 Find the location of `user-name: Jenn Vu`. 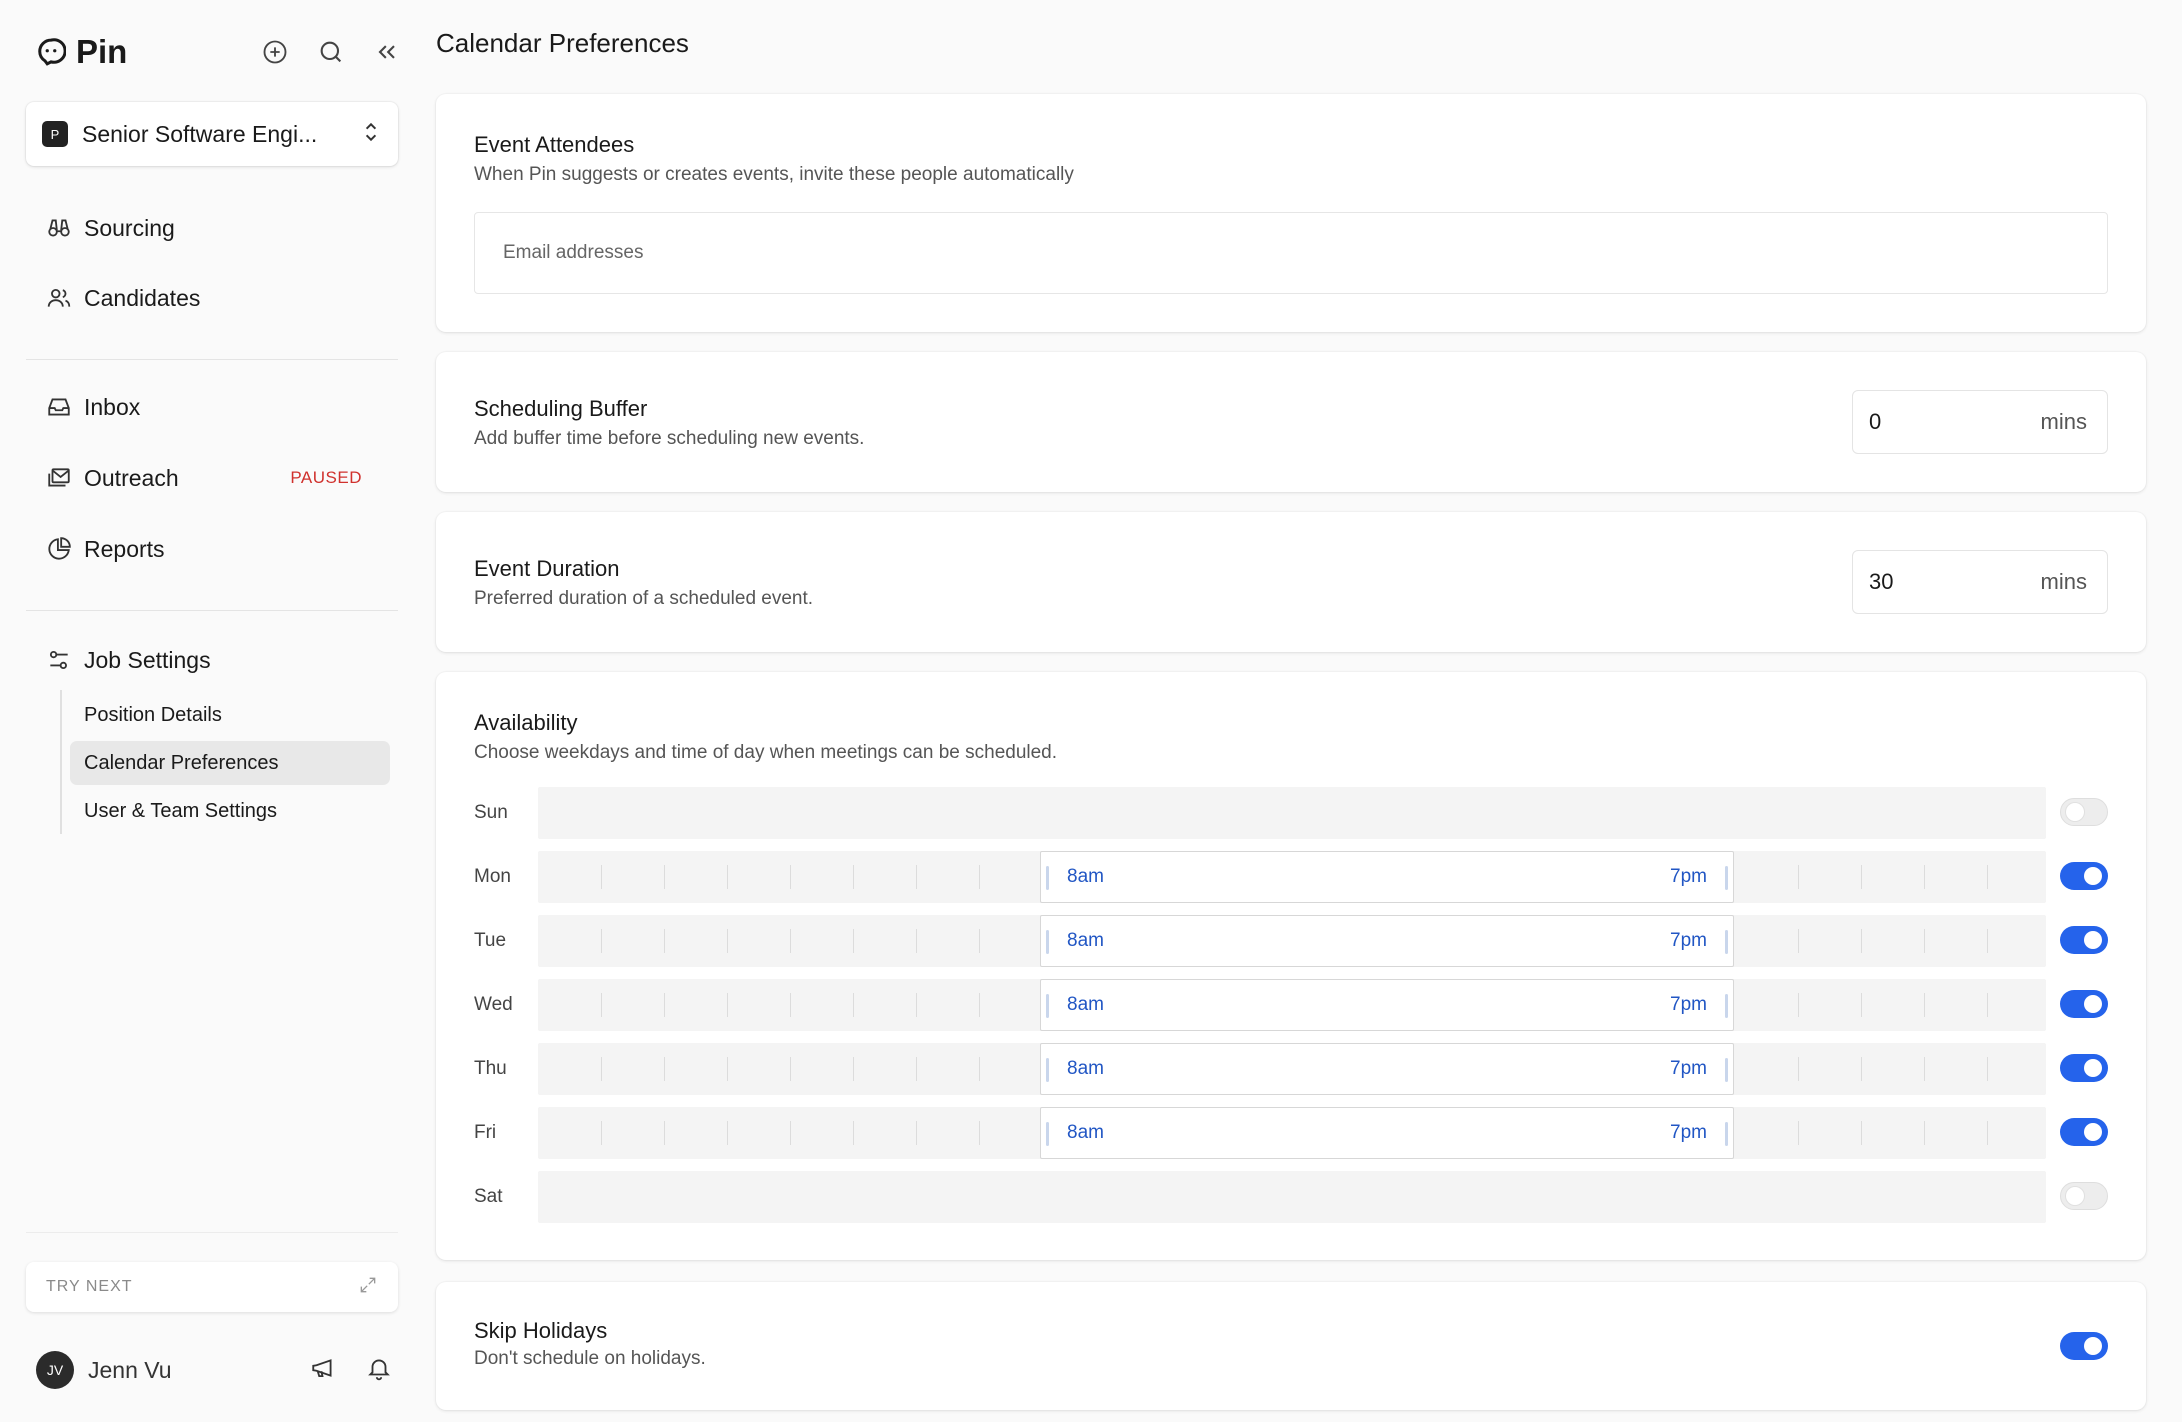

user-name: Jenn Vu is located at coordinates (130, 1370).